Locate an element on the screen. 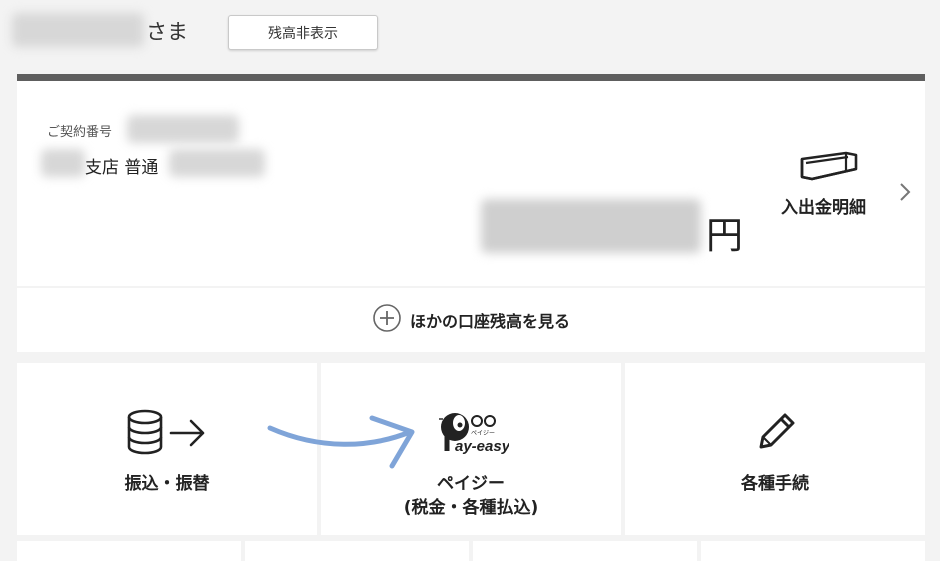 This screenshot has height=561, width=940. database-arrow-icon is located at coordinates (167, 435).